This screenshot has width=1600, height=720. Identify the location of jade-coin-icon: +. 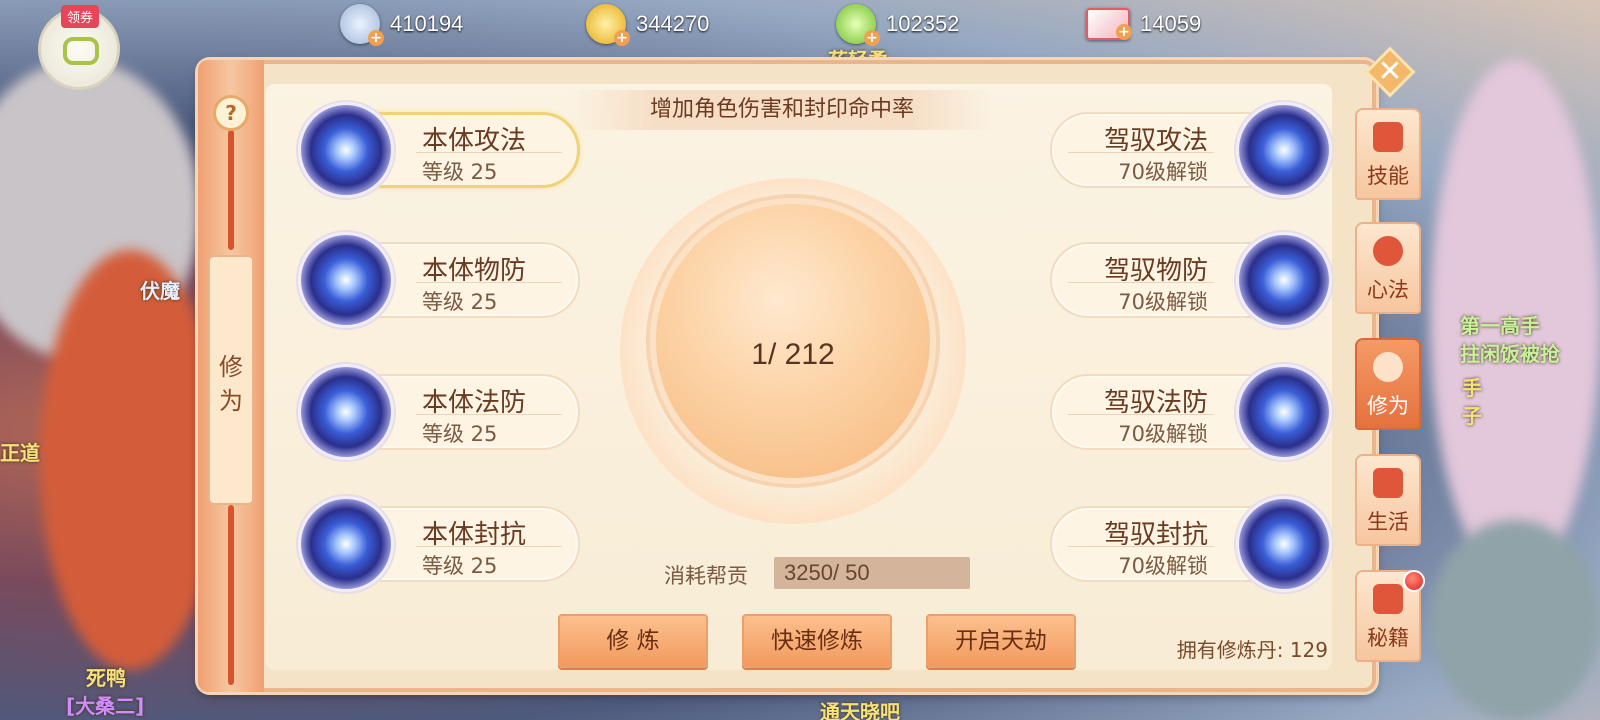
(858, 25).